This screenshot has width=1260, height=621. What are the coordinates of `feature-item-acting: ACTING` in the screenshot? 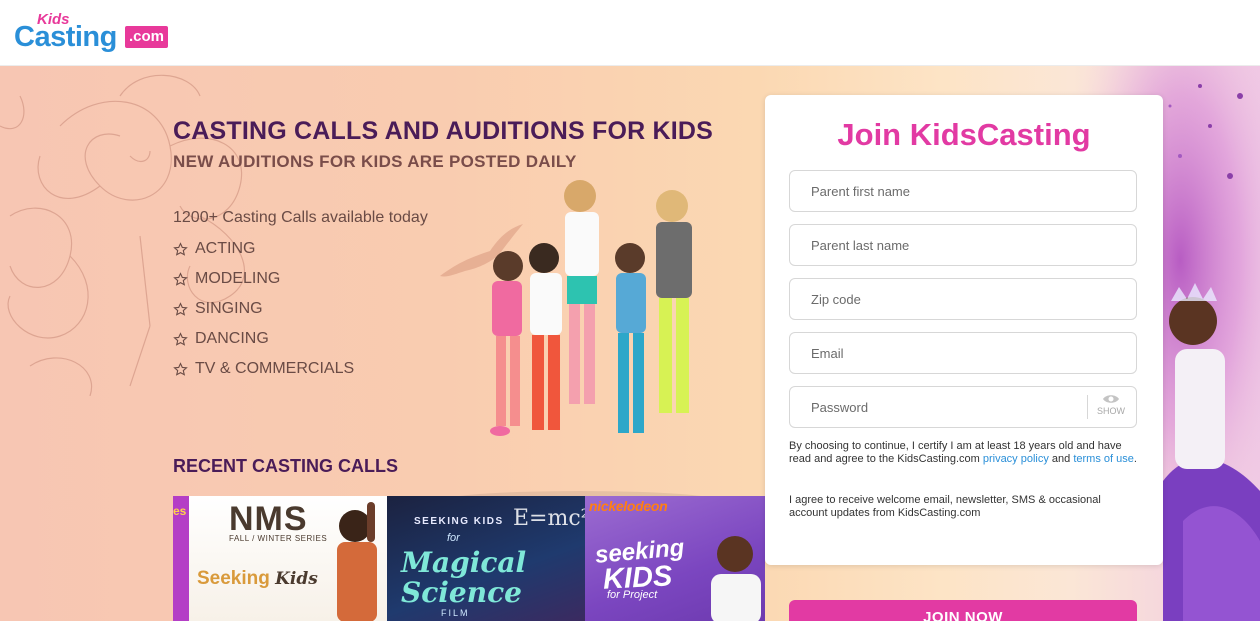 It's located at (263, 249).